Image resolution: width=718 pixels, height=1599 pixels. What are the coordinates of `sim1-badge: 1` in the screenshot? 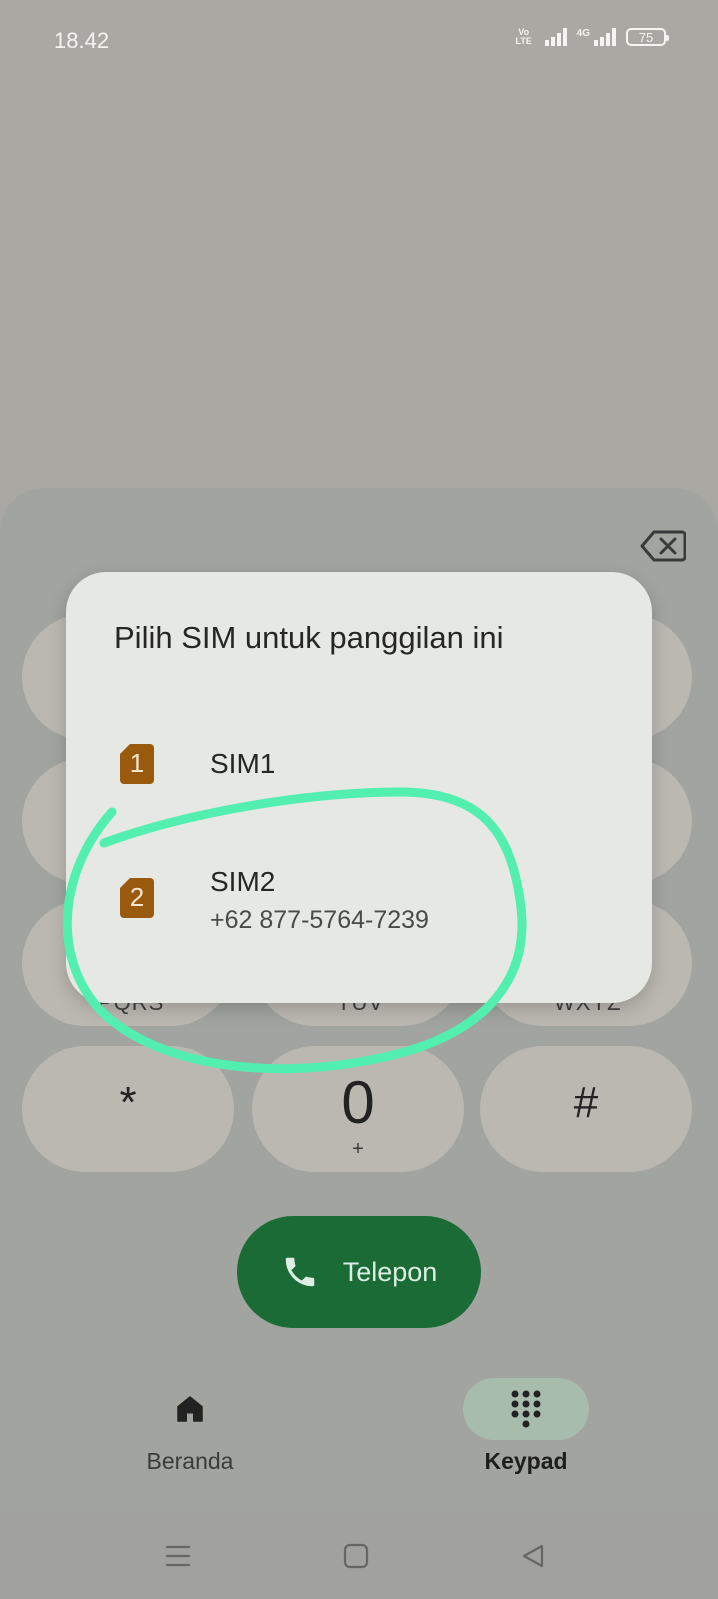 It's located at (137, 763).